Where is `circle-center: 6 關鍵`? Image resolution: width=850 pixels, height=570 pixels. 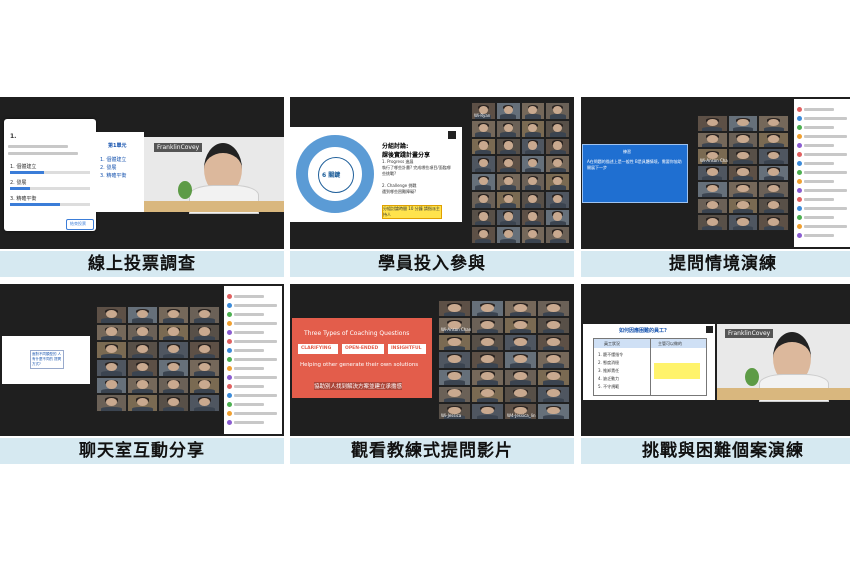 circle-center: 6 關鍵 is located at coordinates (336, 175).